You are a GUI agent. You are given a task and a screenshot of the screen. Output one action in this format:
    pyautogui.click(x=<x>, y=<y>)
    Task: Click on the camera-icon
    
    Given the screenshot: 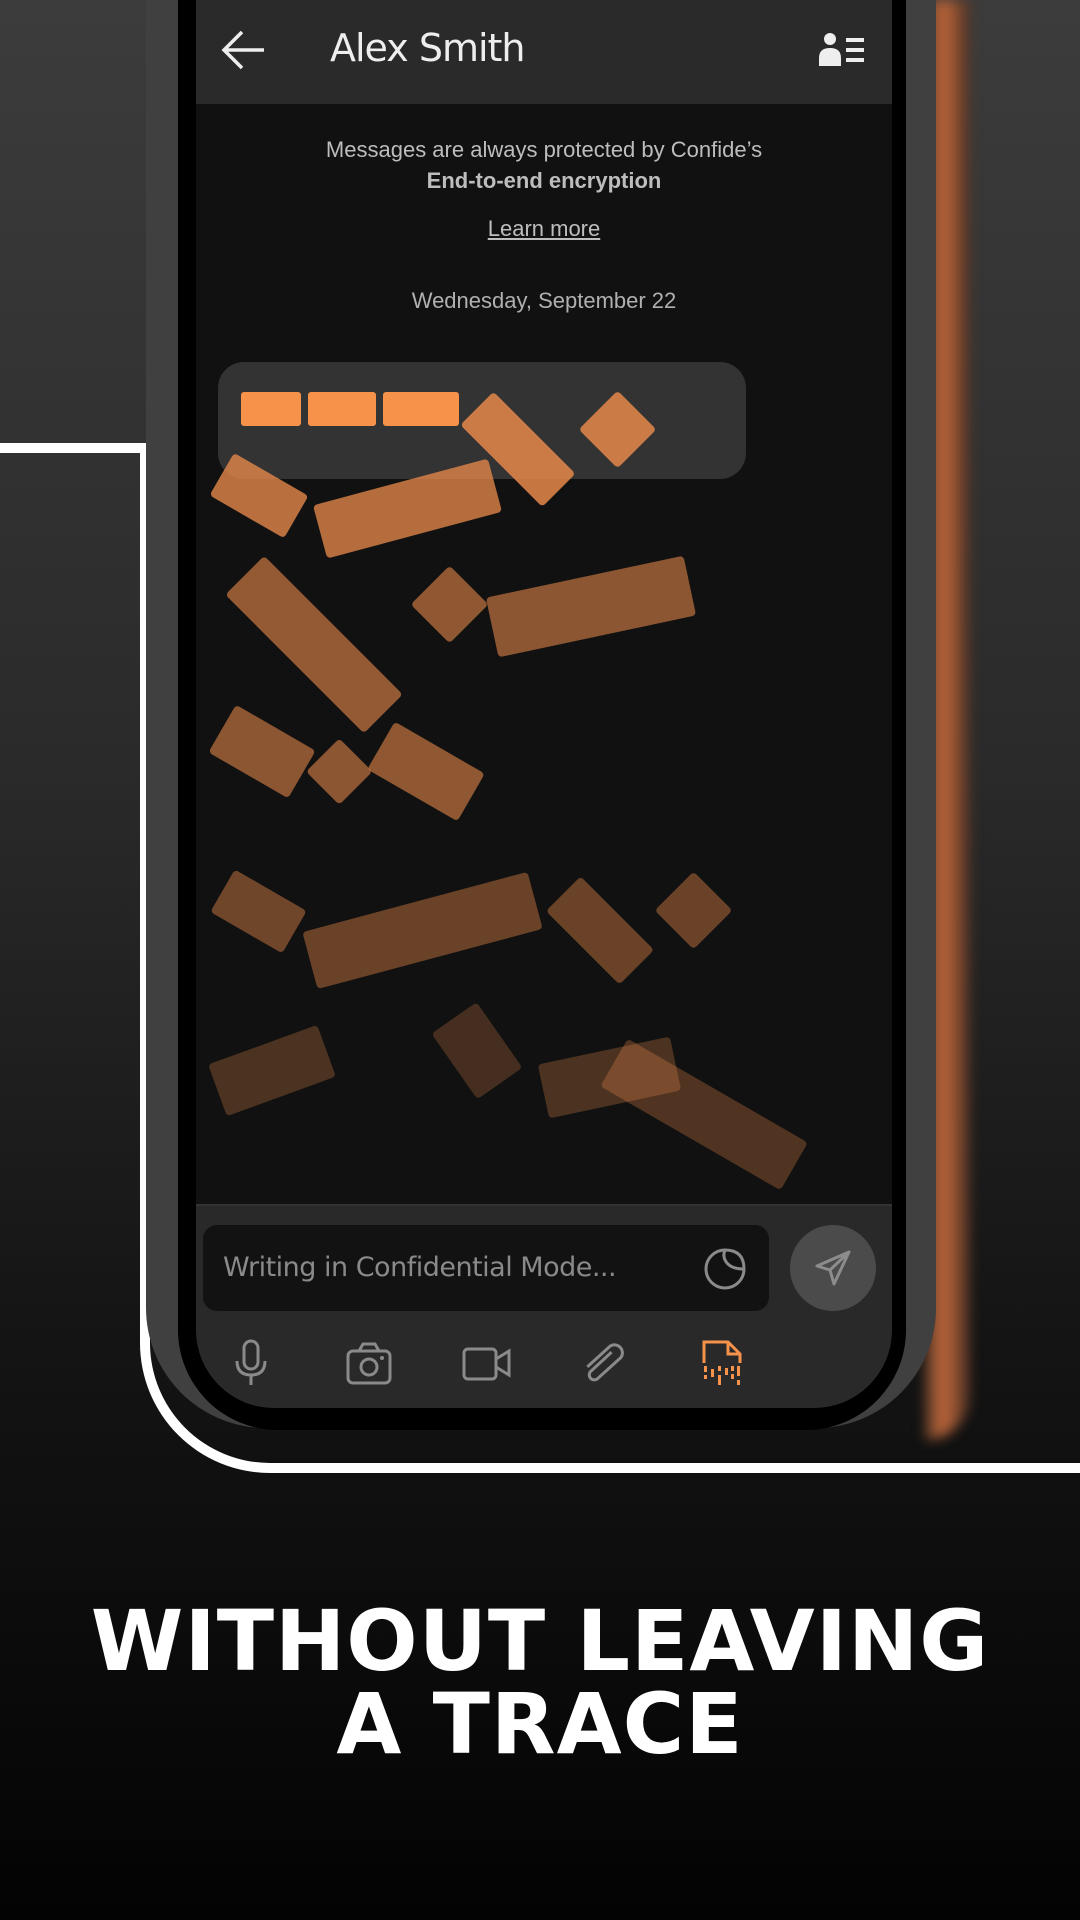 What is the action you would take?
    pyautogui.click(x=369, y=1363)
    